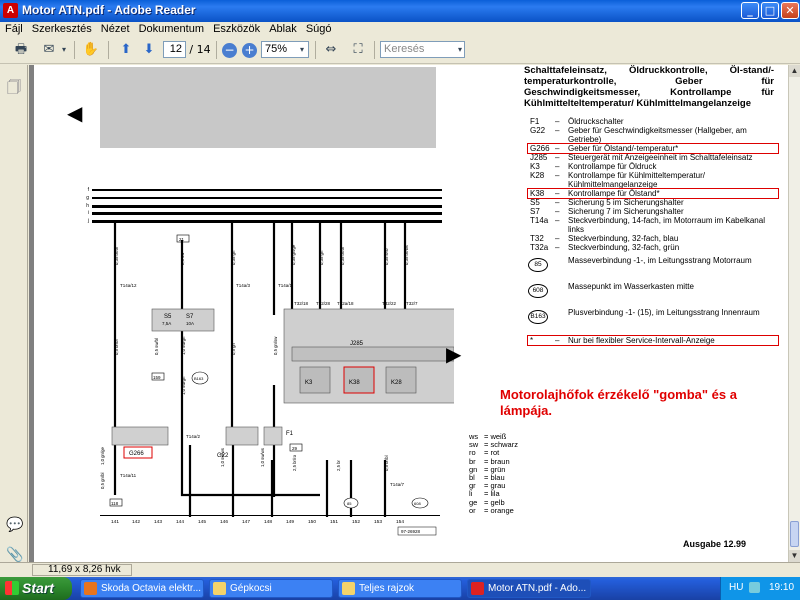 Image resolution: width=800 pixels, height=600 pixels. I want to click on component-label: G266, so click(136, 454).